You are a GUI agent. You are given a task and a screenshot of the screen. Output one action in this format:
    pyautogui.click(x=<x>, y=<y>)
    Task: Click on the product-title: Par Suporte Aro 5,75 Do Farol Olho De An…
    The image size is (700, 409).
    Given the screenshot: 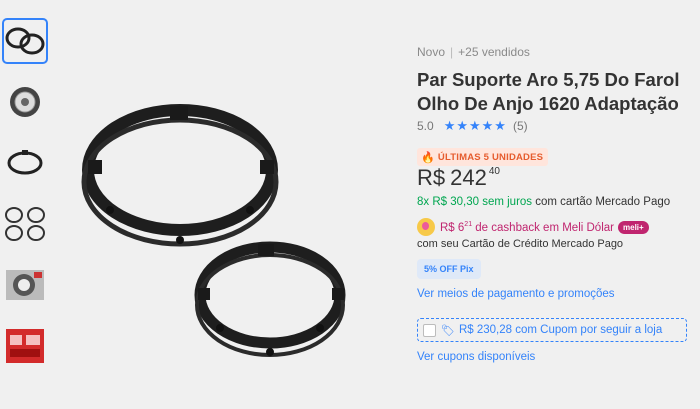 What is the action you would take?
    pyautogui.click(x=548, y=91)
    